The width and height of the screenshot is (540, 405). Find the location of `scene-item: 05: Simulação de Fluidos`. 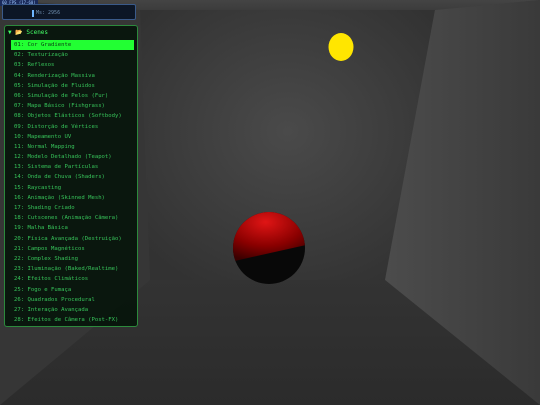

scene-item: 05: Simulação de Fluidos is located at coordinates (72, 86).